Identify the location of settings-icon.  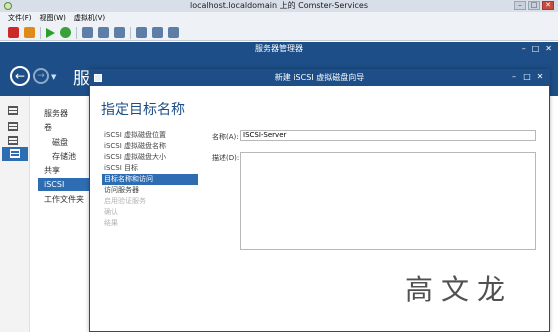
(173, 32).